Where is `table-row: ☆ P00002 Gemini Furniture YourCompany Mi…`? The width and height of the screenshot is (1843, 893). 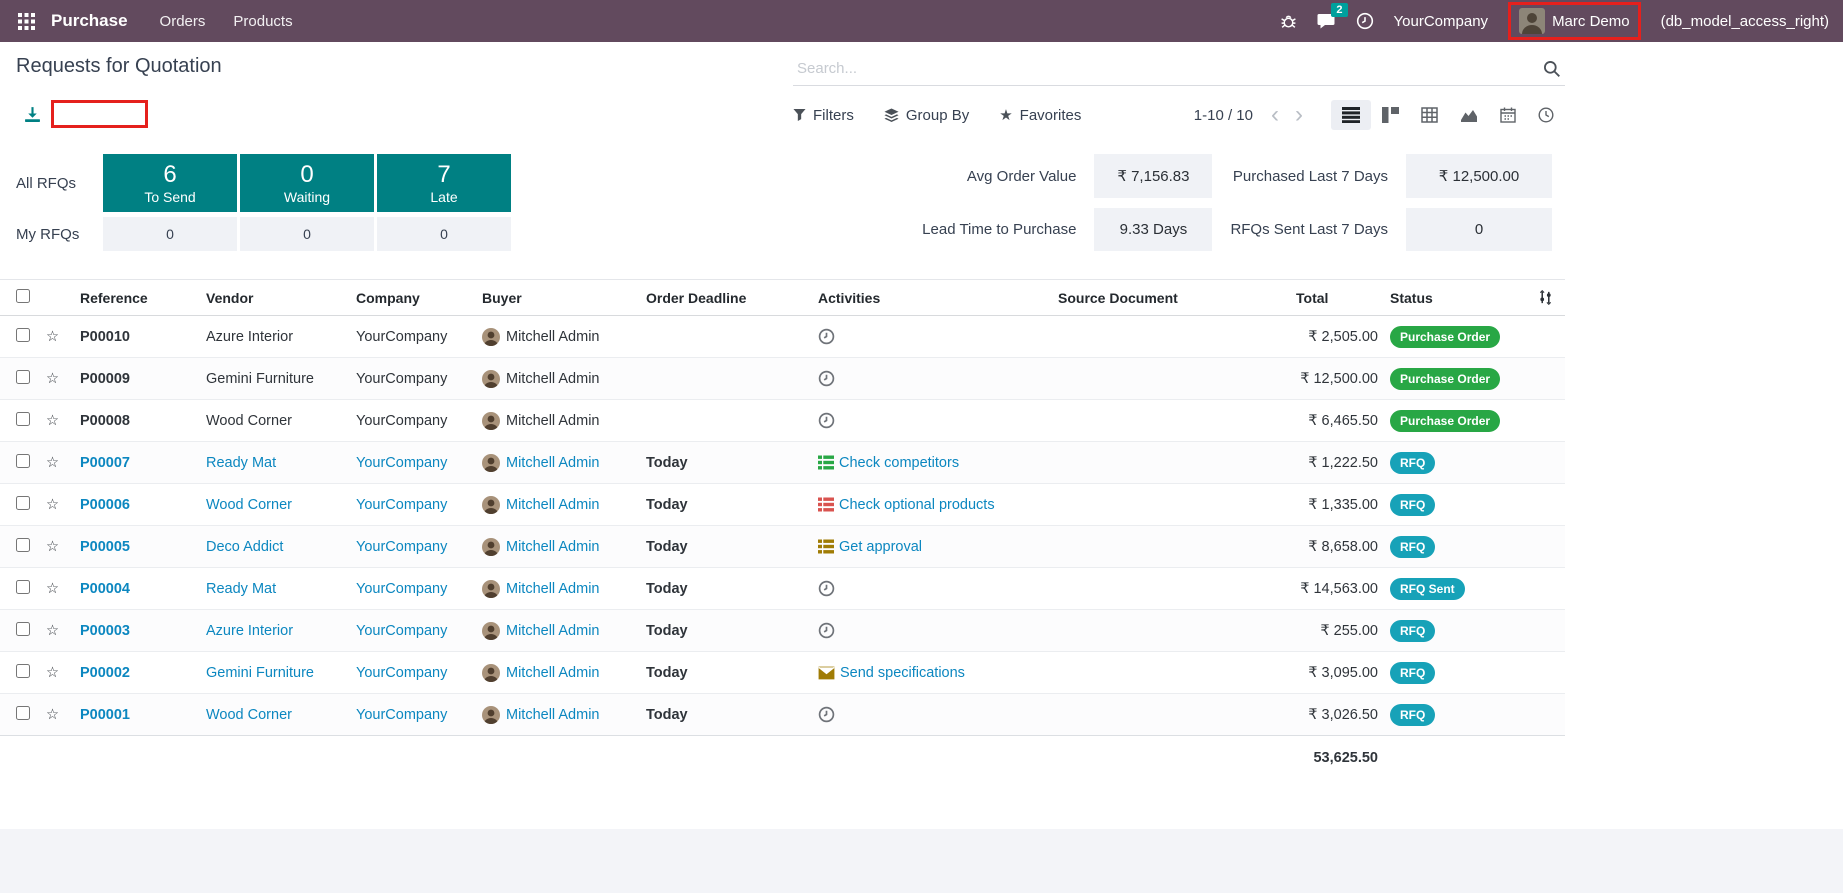
table-row: ☆ P00002 Gemini Furniture YourCompany Mi… is located at coordinates (782, 672).